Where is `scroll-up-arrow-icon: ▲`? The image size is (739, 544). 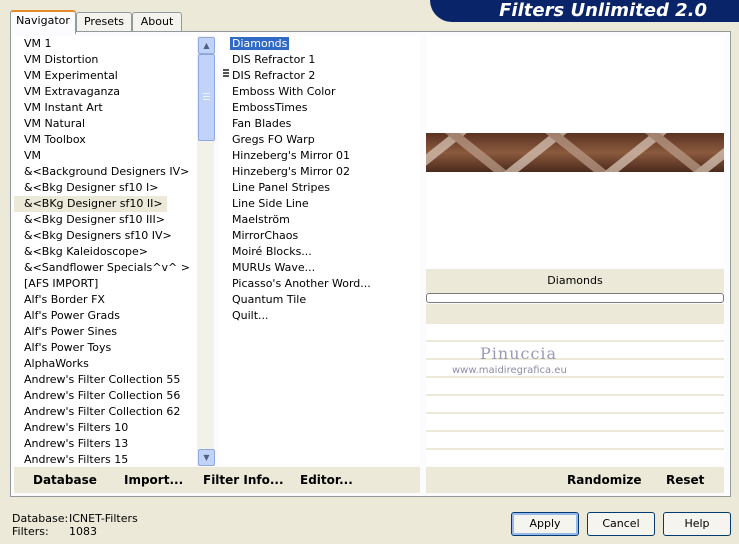 scroll-up-arrow-icon: ▲ is located at coordinates (206, 45).